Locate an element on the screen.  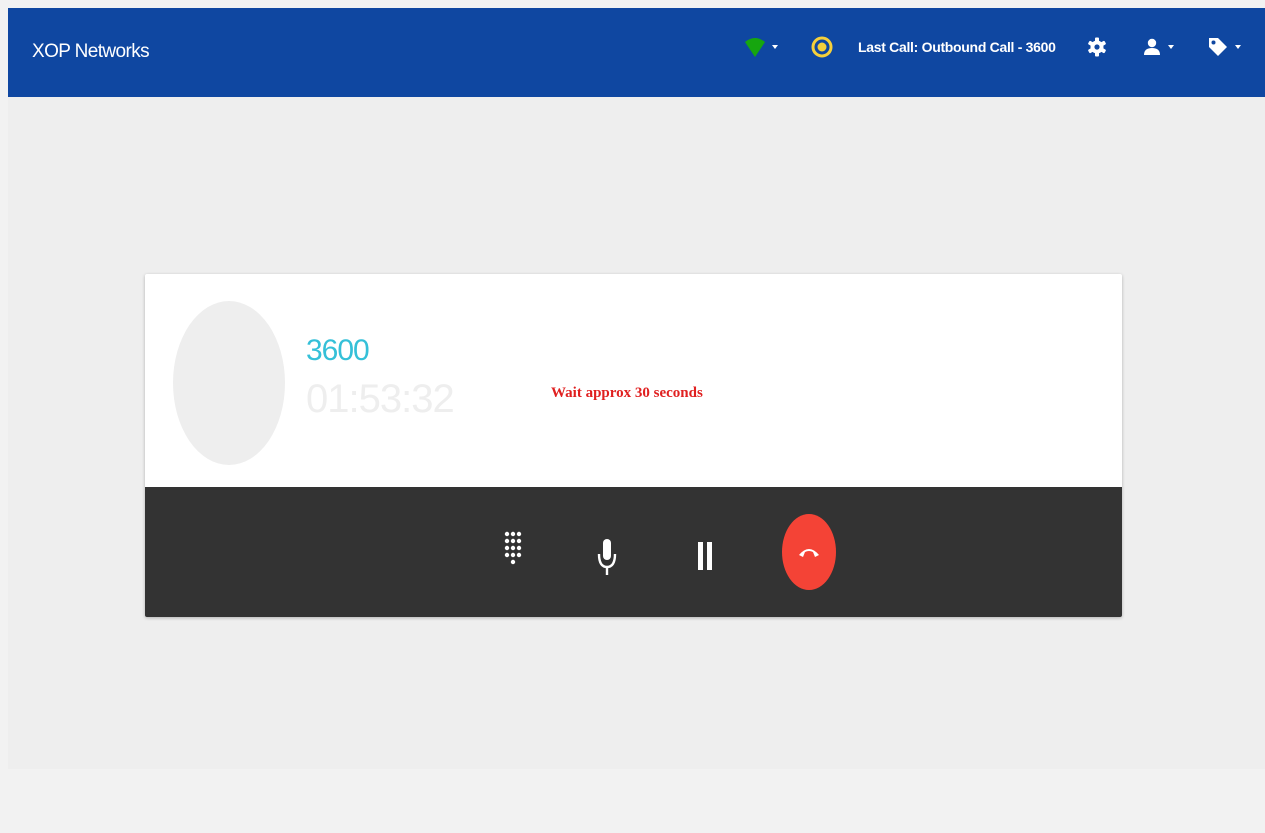
last-call-label: Last Call: Outbound Call - 3600 is located at coordinates (957, 47).